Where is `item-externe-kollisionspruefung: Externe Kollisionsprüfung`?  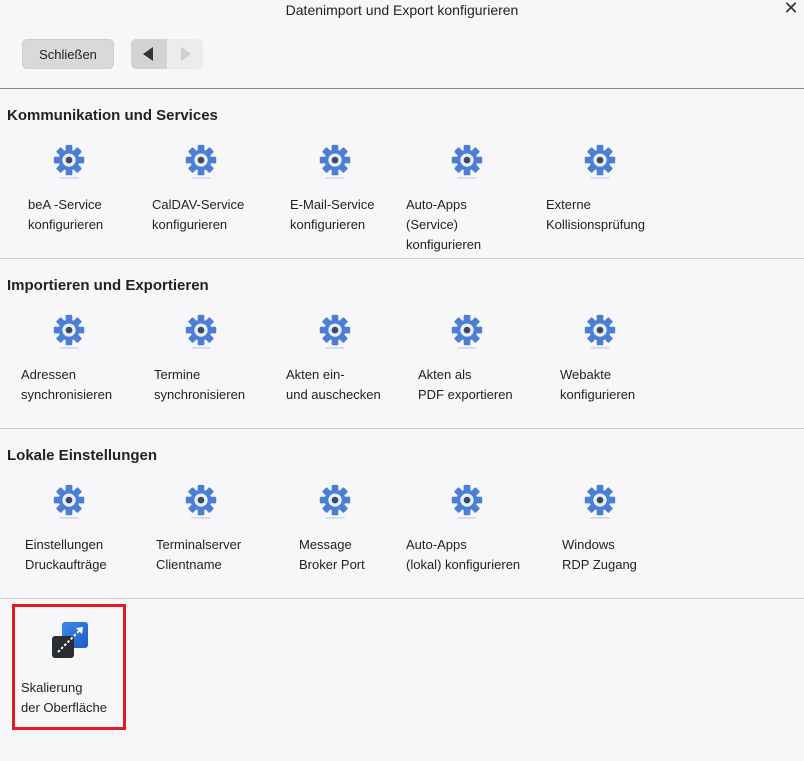 item-externe-kollisionspruefung: Externe Kollisionsprüfung is located at coordinates (616, 174).